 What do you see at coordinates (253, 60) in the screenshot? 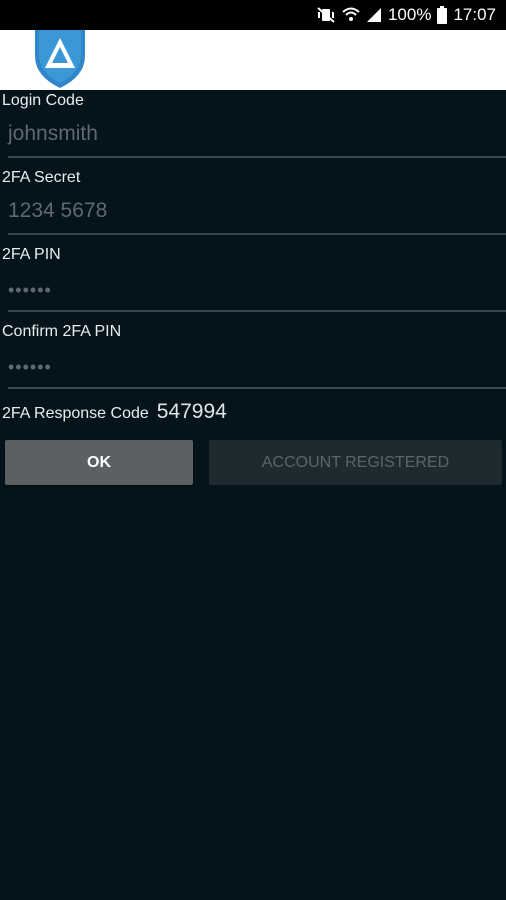
I see `app-header` at bounding box center [253, 60].